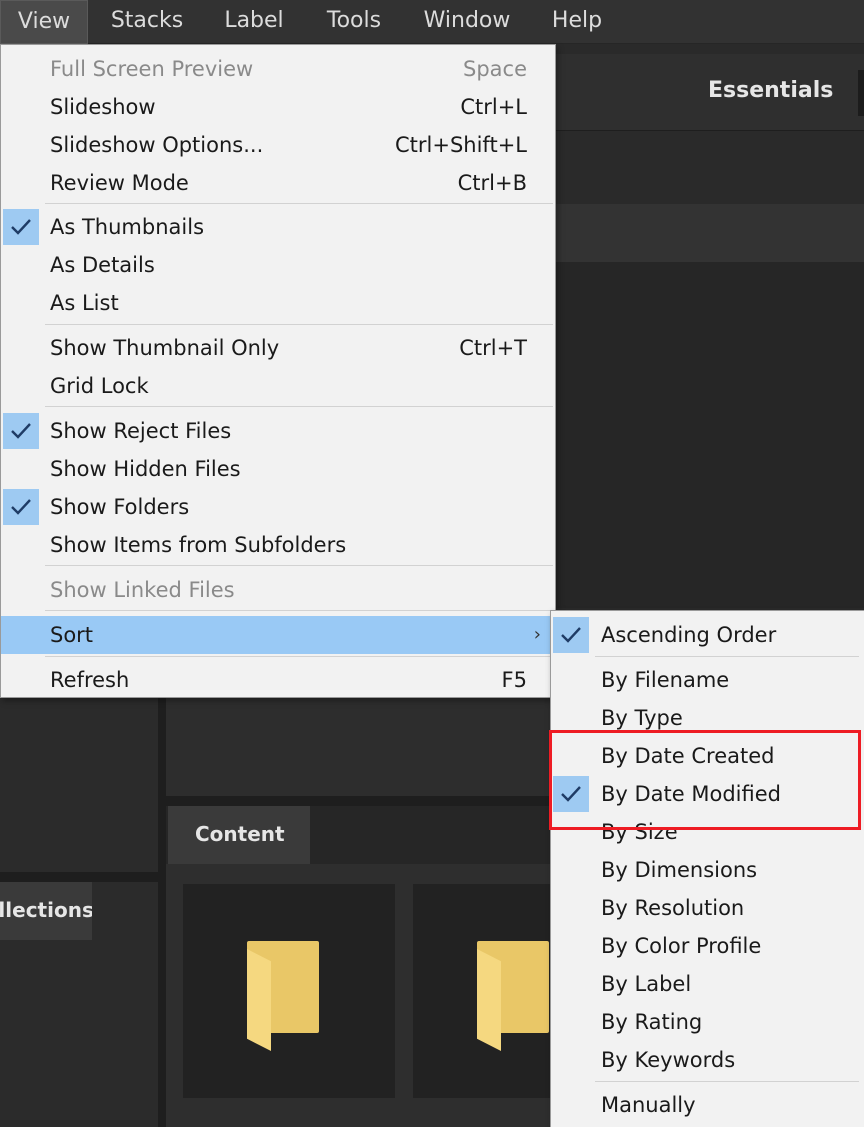 The image size is (864, 1127). I want to click on sort-item-by-dimensions: By Dimensions, so click(707, 870).